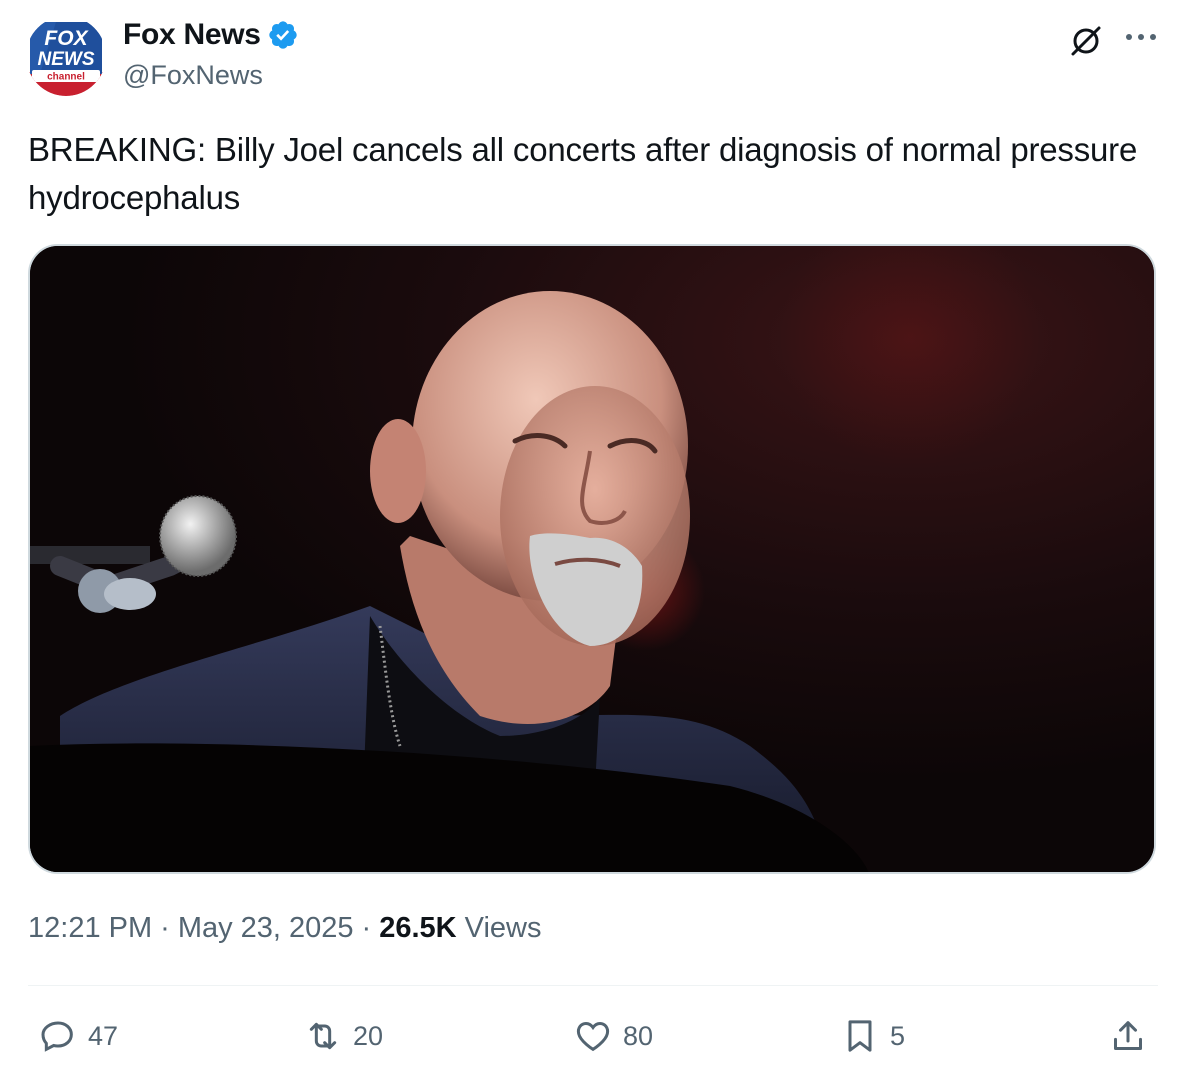 The height and width of the screenshot is (1080, 1186). Describe the element at coordinates (593, 985) in the screenshot. I see `divider` at that location.